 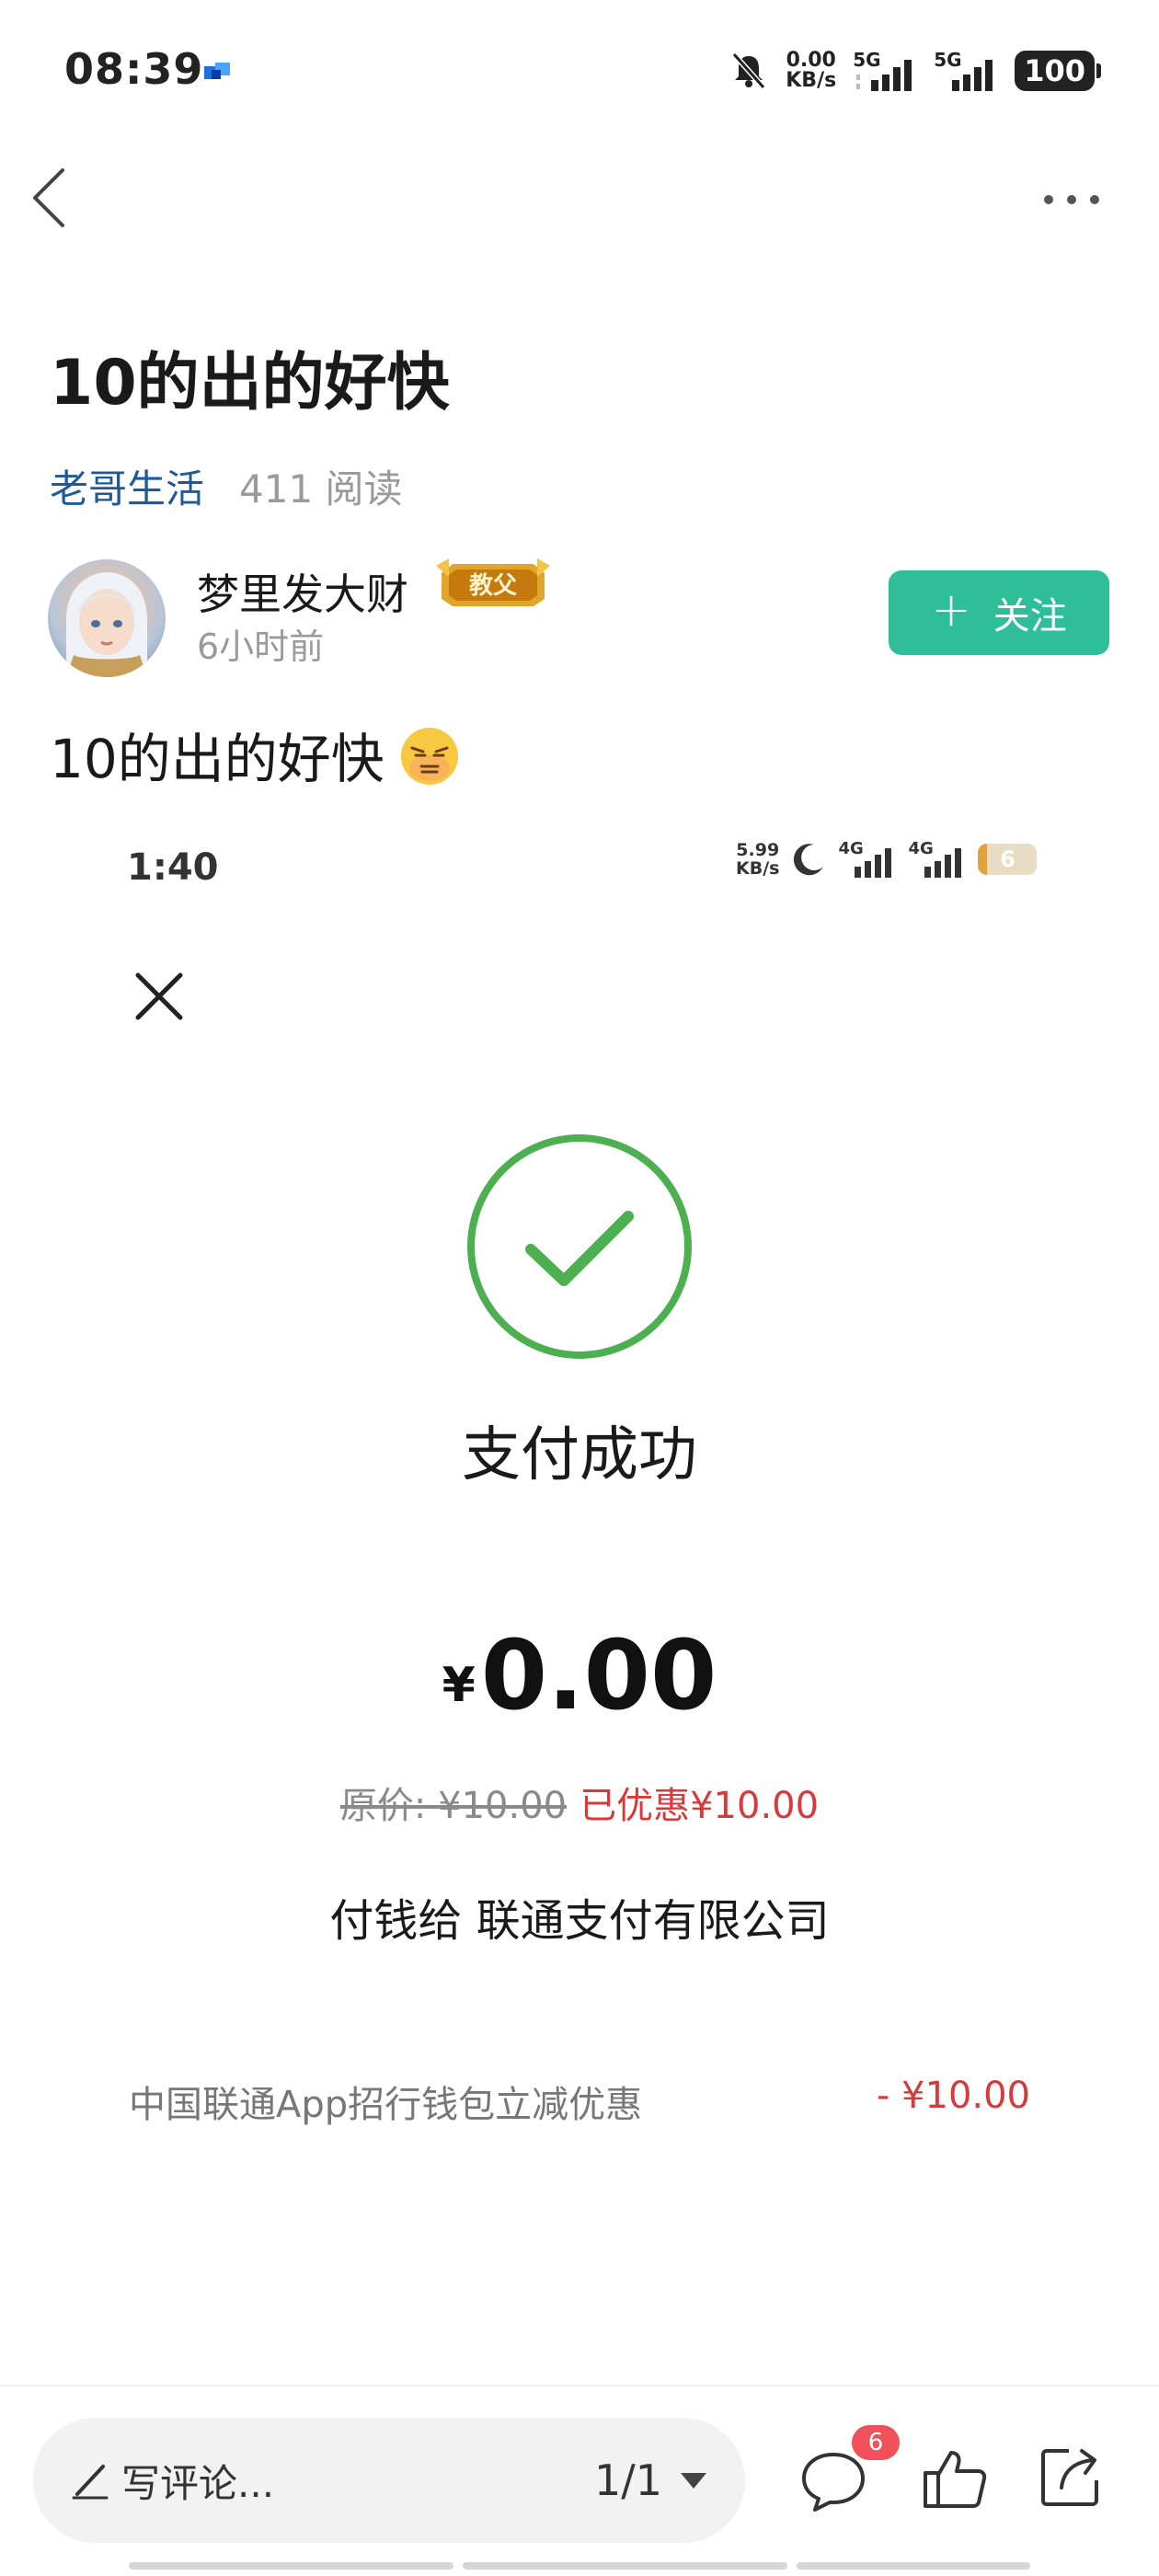 What do you see at coordinates (955, 2478) in the screenshot?
I see `thumbs-up-icon` at bounding box center [955, 2478].